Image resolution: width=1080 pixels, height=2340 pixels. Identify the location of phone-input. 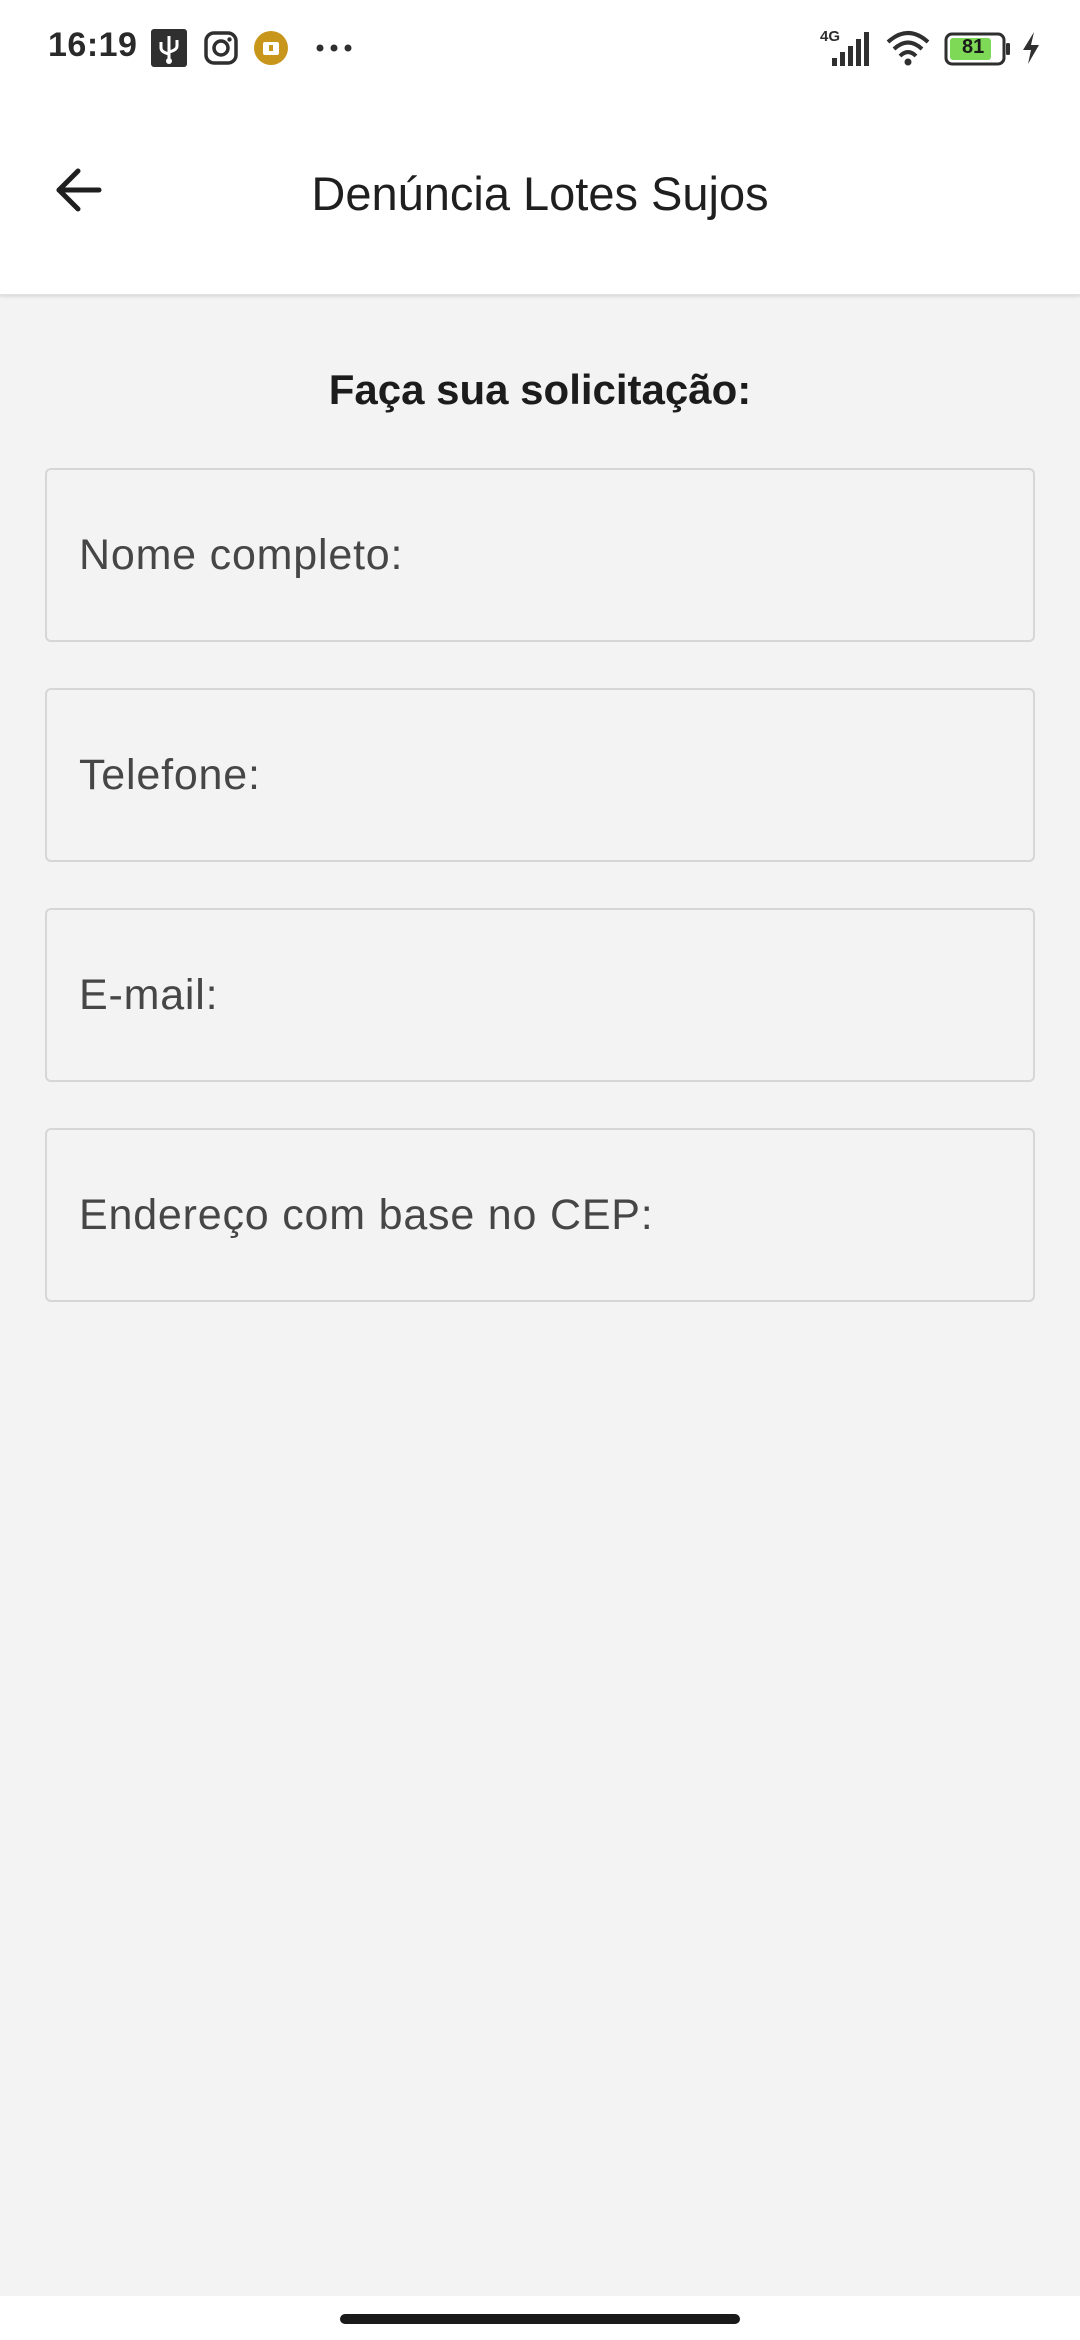
(540, 775).